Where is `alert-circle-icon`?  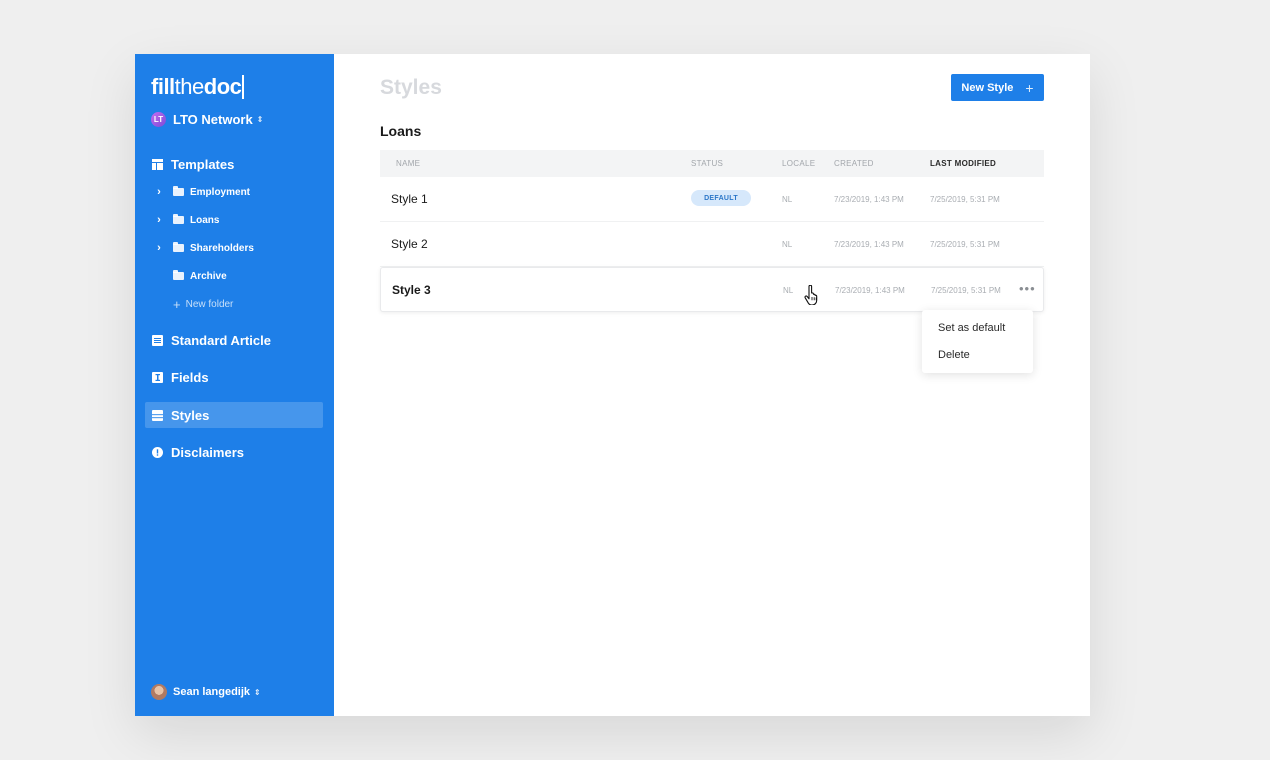 alert-circle-icon is located at coordinates (157, 452).